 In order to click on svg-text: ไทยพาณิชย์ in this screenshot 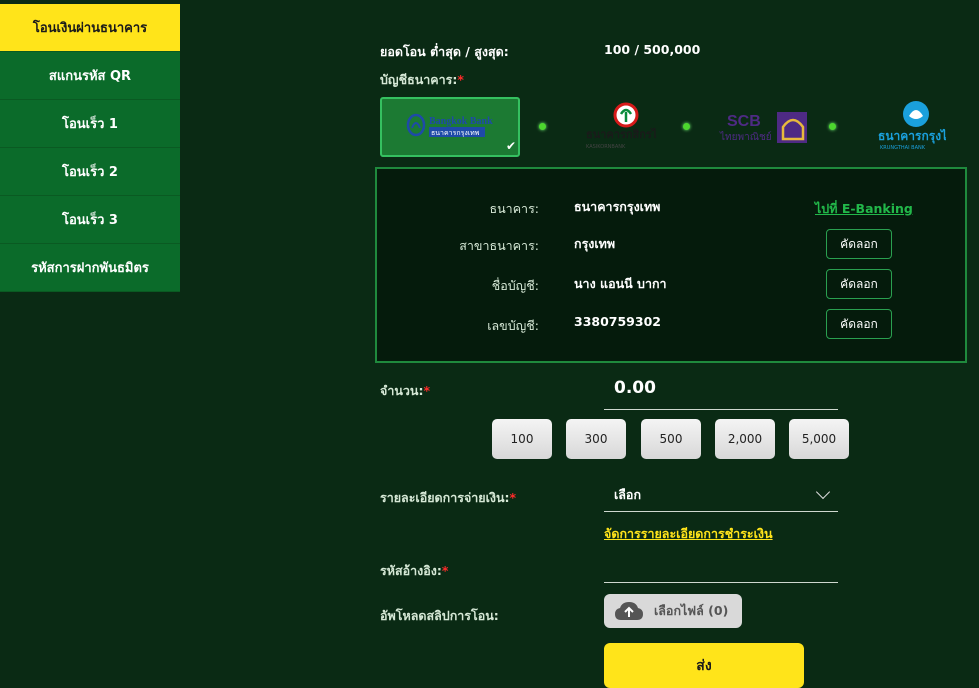, I will do `click(745, 137)`.